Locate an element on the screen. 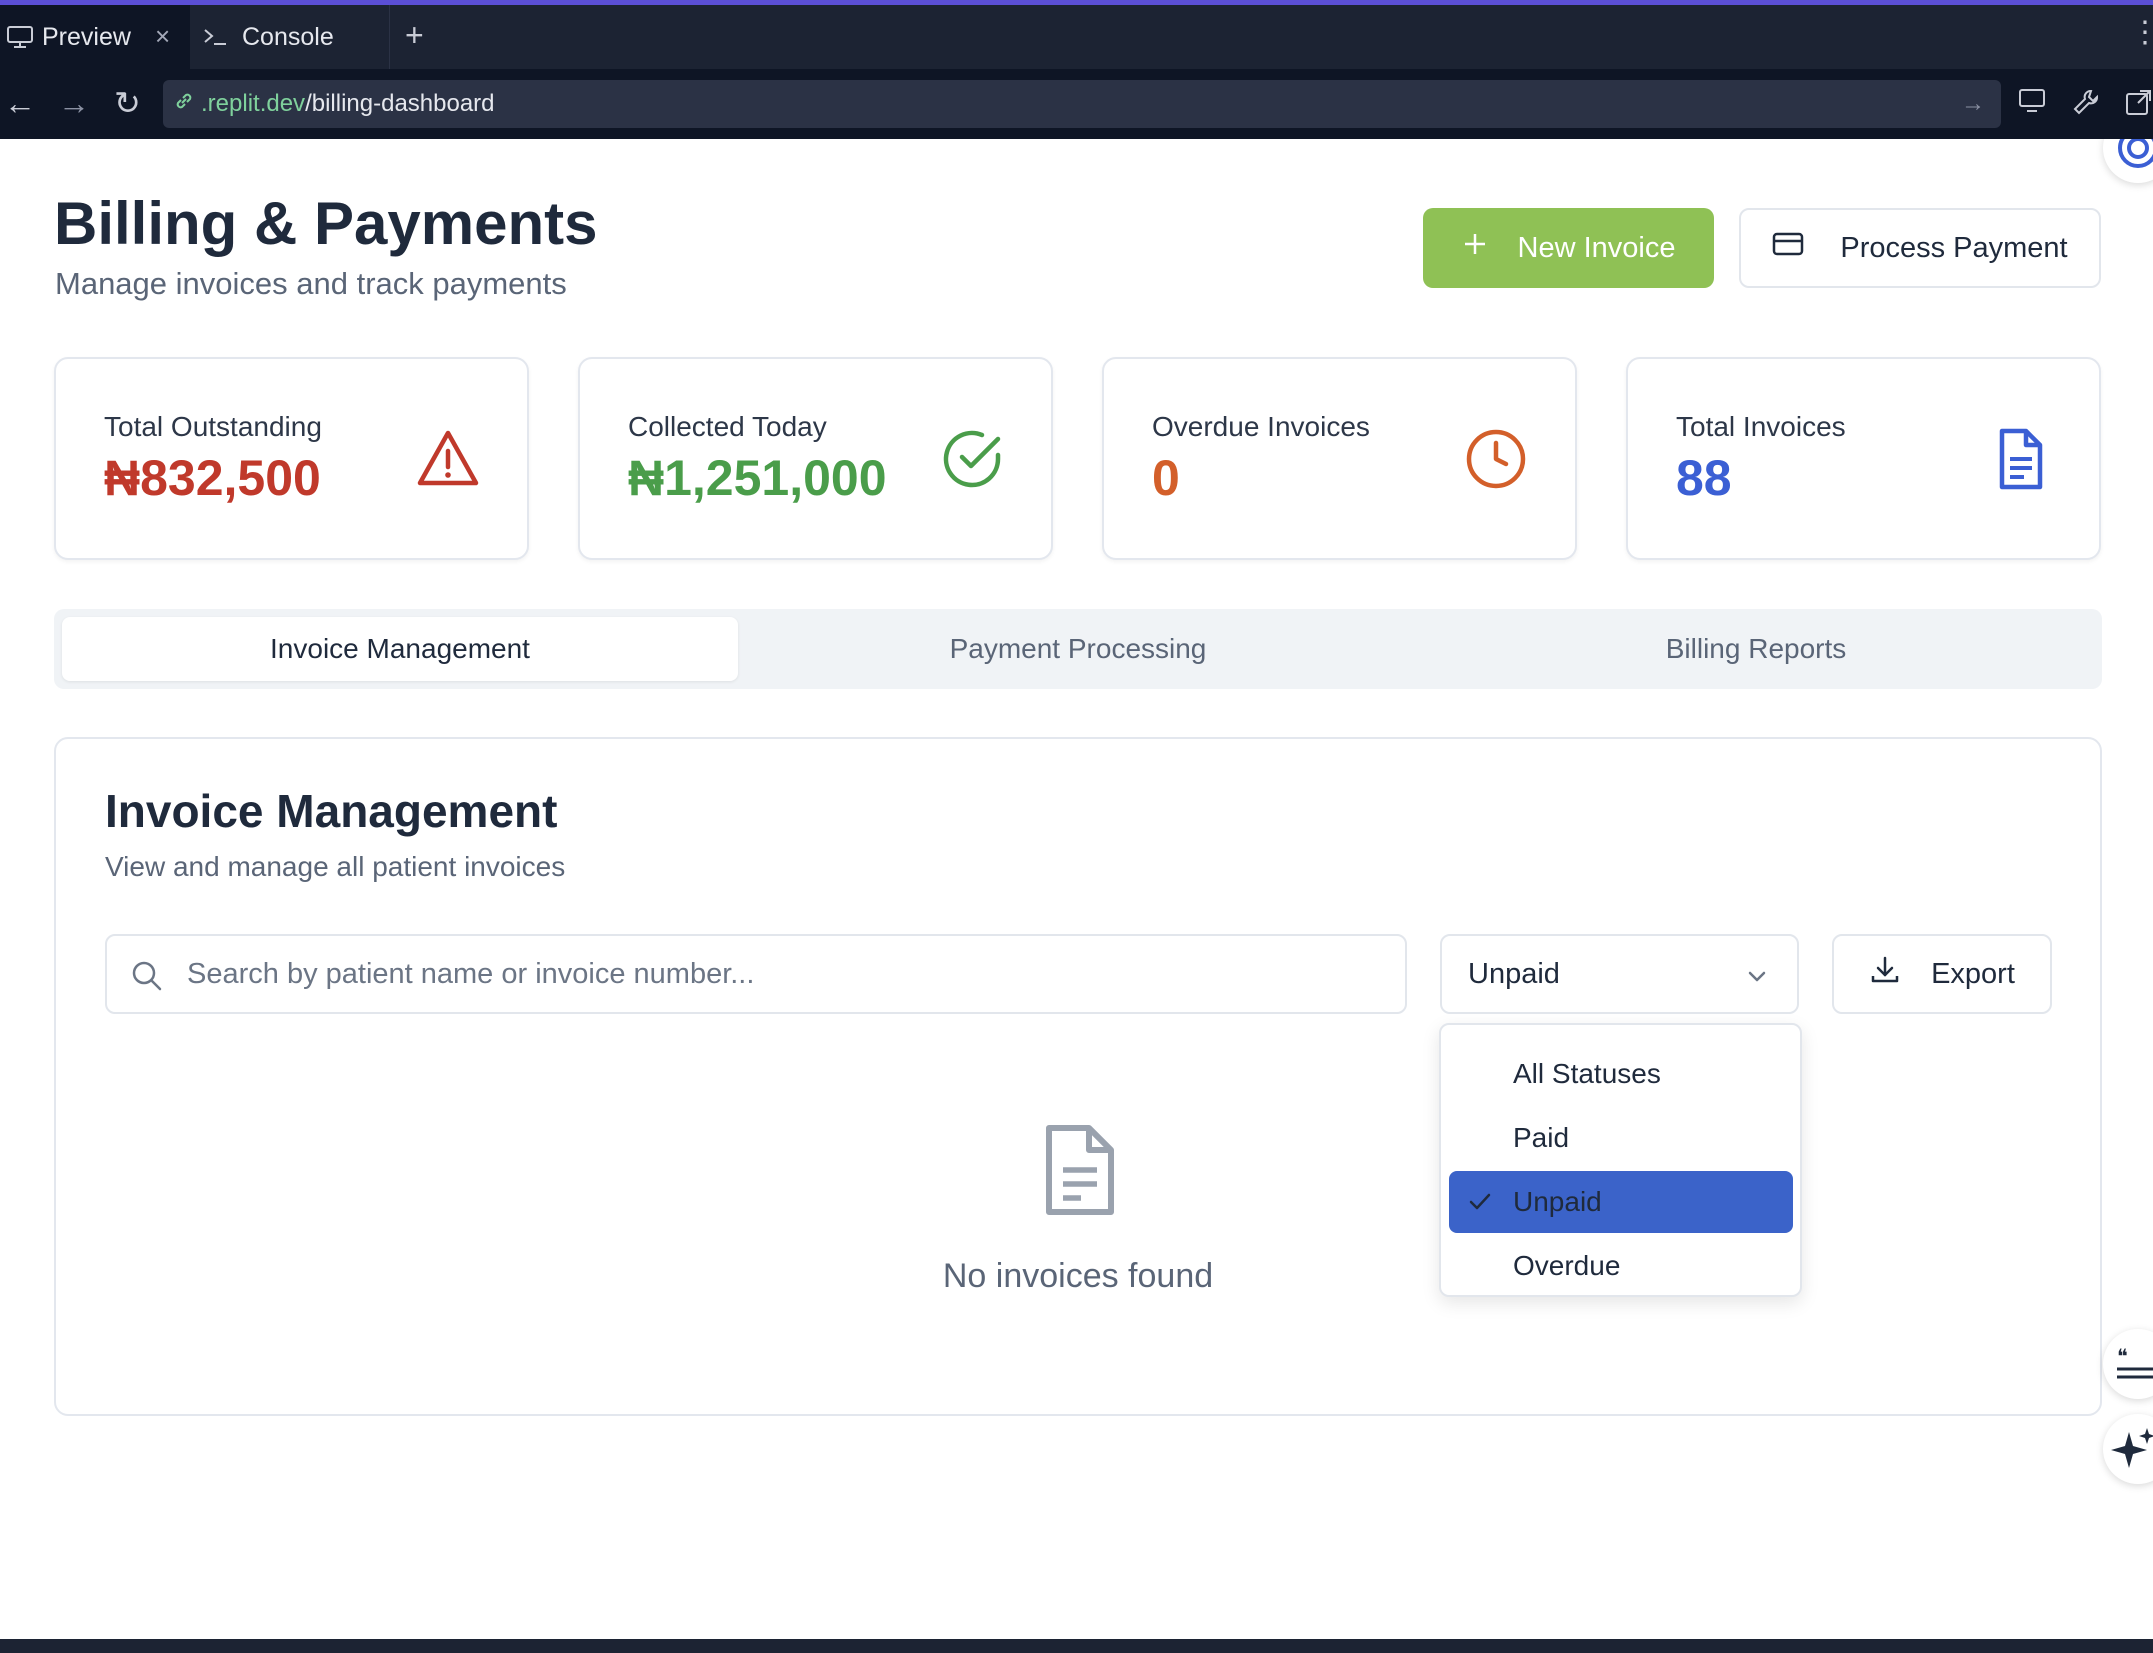 The width and height of the screenshot is (2153, 1653). tab-preview-label: Preview is located at coordinates (86, 36).